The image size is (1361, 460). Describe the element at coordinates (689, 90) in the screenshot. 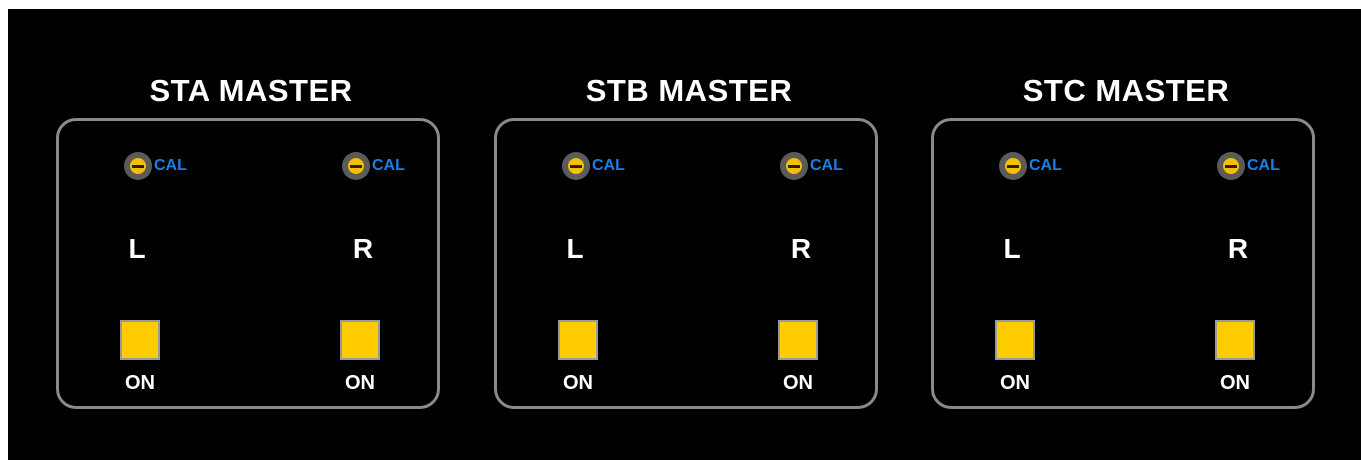

I see `section-title: STB MASTER` at that location.